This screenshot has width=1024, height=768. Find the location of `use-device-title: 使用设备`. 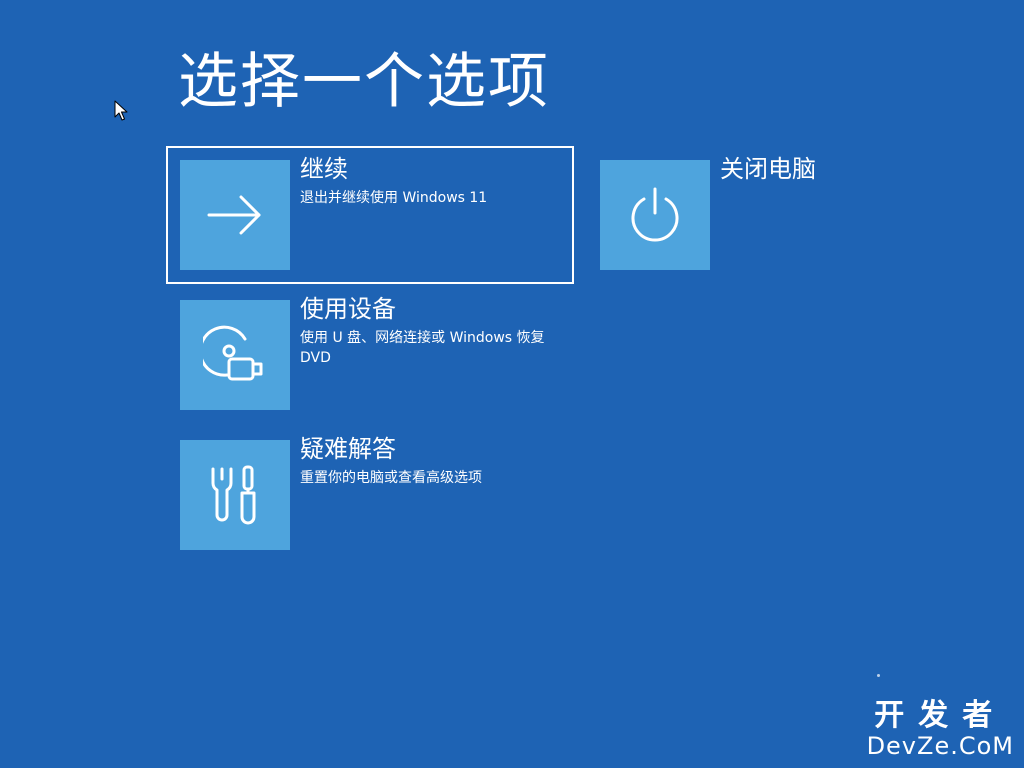

use-device-title: 使用设备 is located at coordinates (348, 309).